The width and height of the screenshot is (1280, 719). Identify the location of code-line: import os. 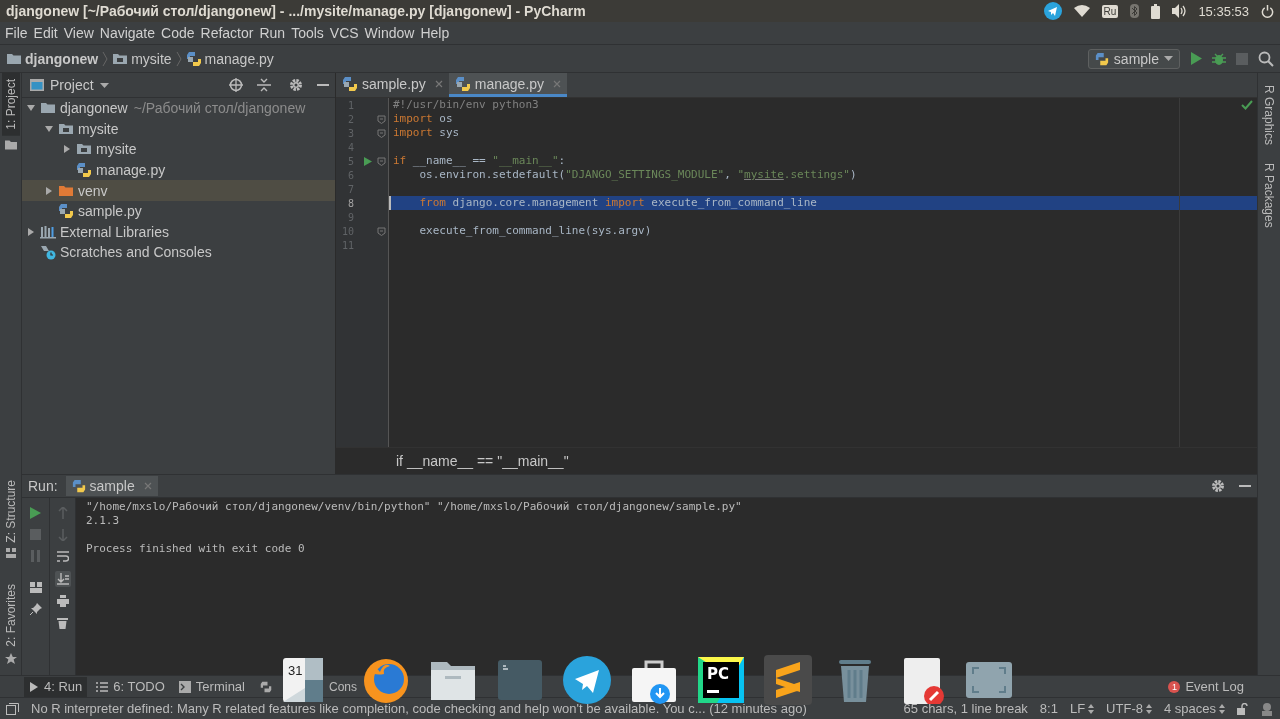
(422, 119).